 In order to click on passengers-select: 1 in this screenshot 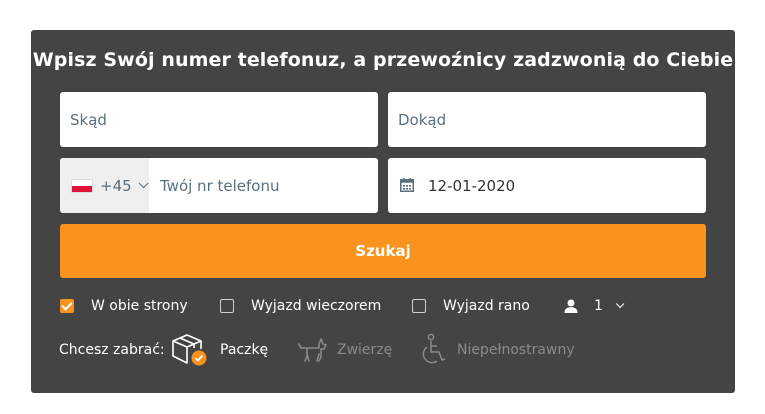, I will do `click(594, 306)`.